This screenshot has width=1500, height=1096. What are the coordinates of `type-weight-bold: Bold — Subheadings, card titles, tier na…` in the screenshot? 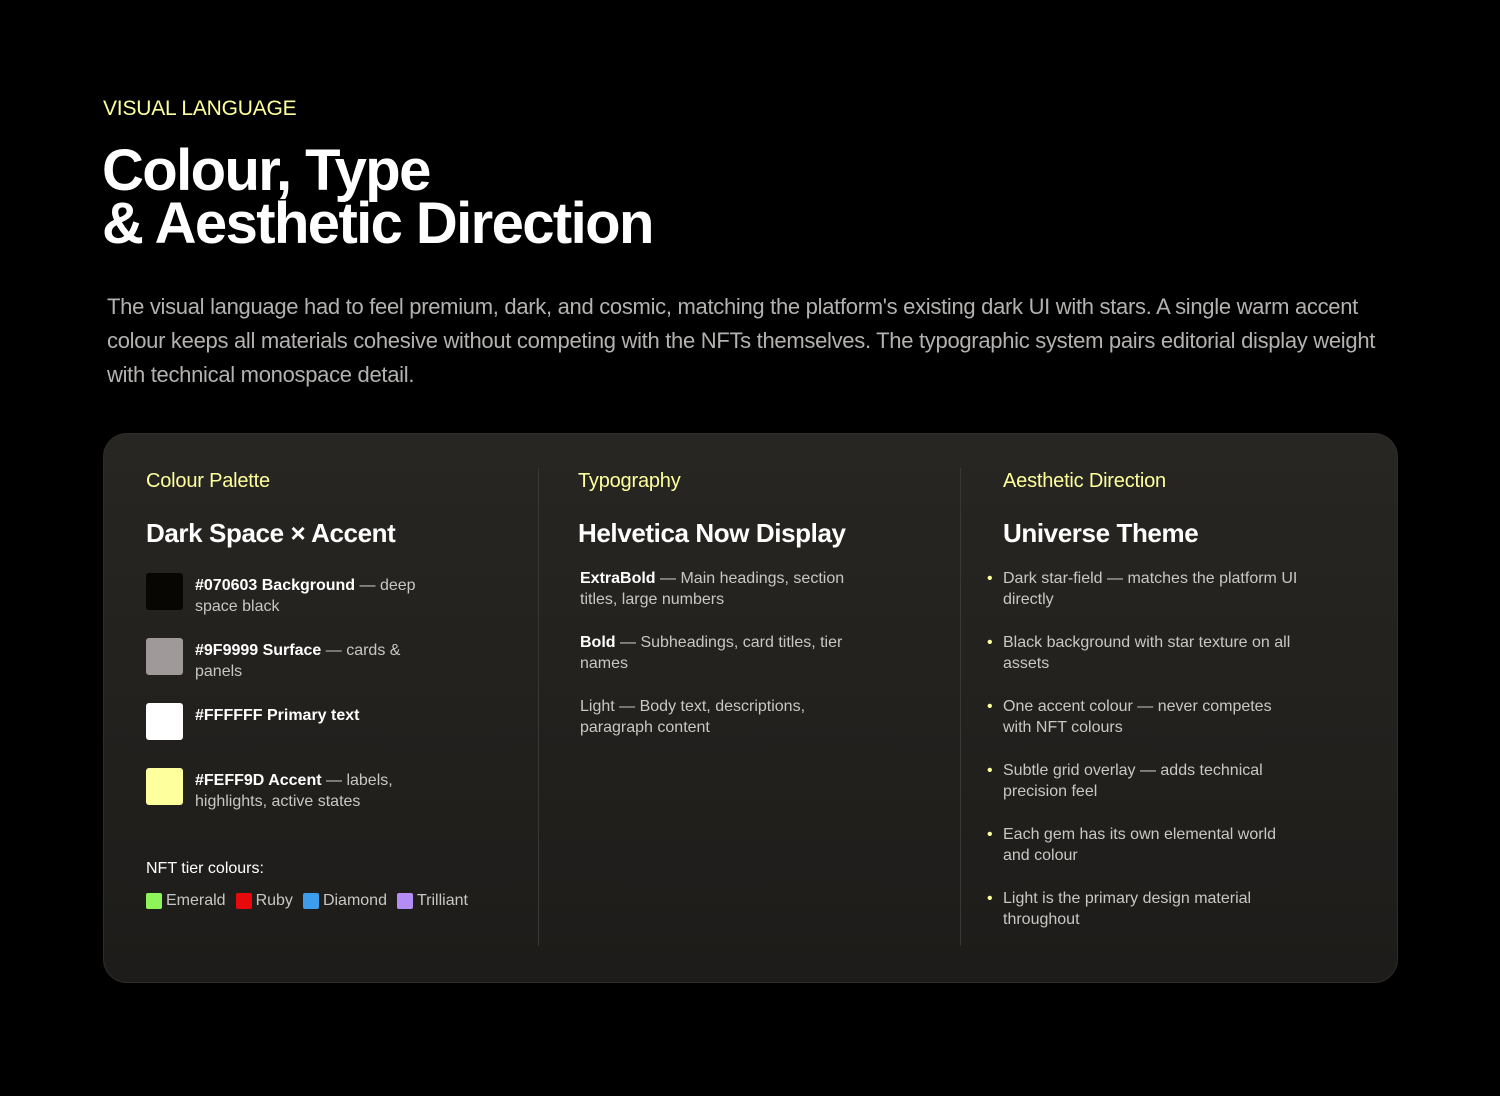 It's located at (720, 653).